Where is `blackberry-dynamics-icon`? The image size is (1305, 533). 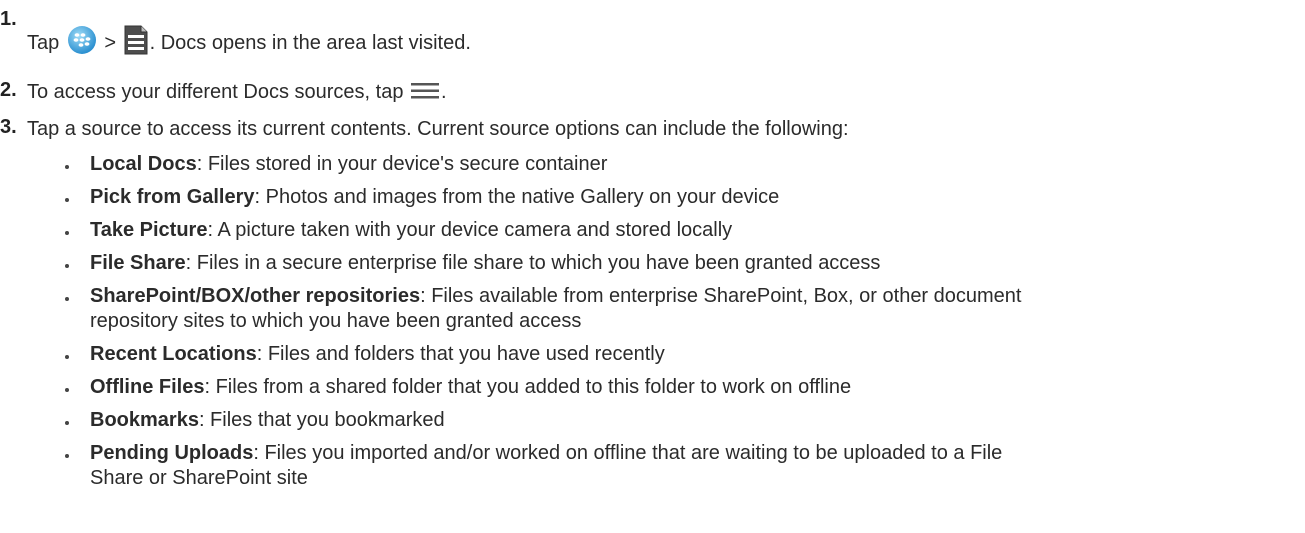
blackberry-dynamics-icon is located at coordinates (82, 43).